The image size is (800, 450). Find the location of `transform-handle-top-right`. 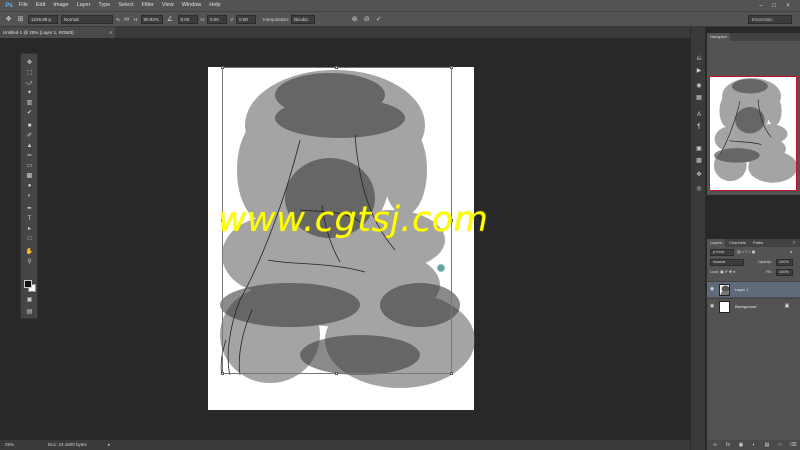

transform-handle-top-right is located at coordinates (451, 67).